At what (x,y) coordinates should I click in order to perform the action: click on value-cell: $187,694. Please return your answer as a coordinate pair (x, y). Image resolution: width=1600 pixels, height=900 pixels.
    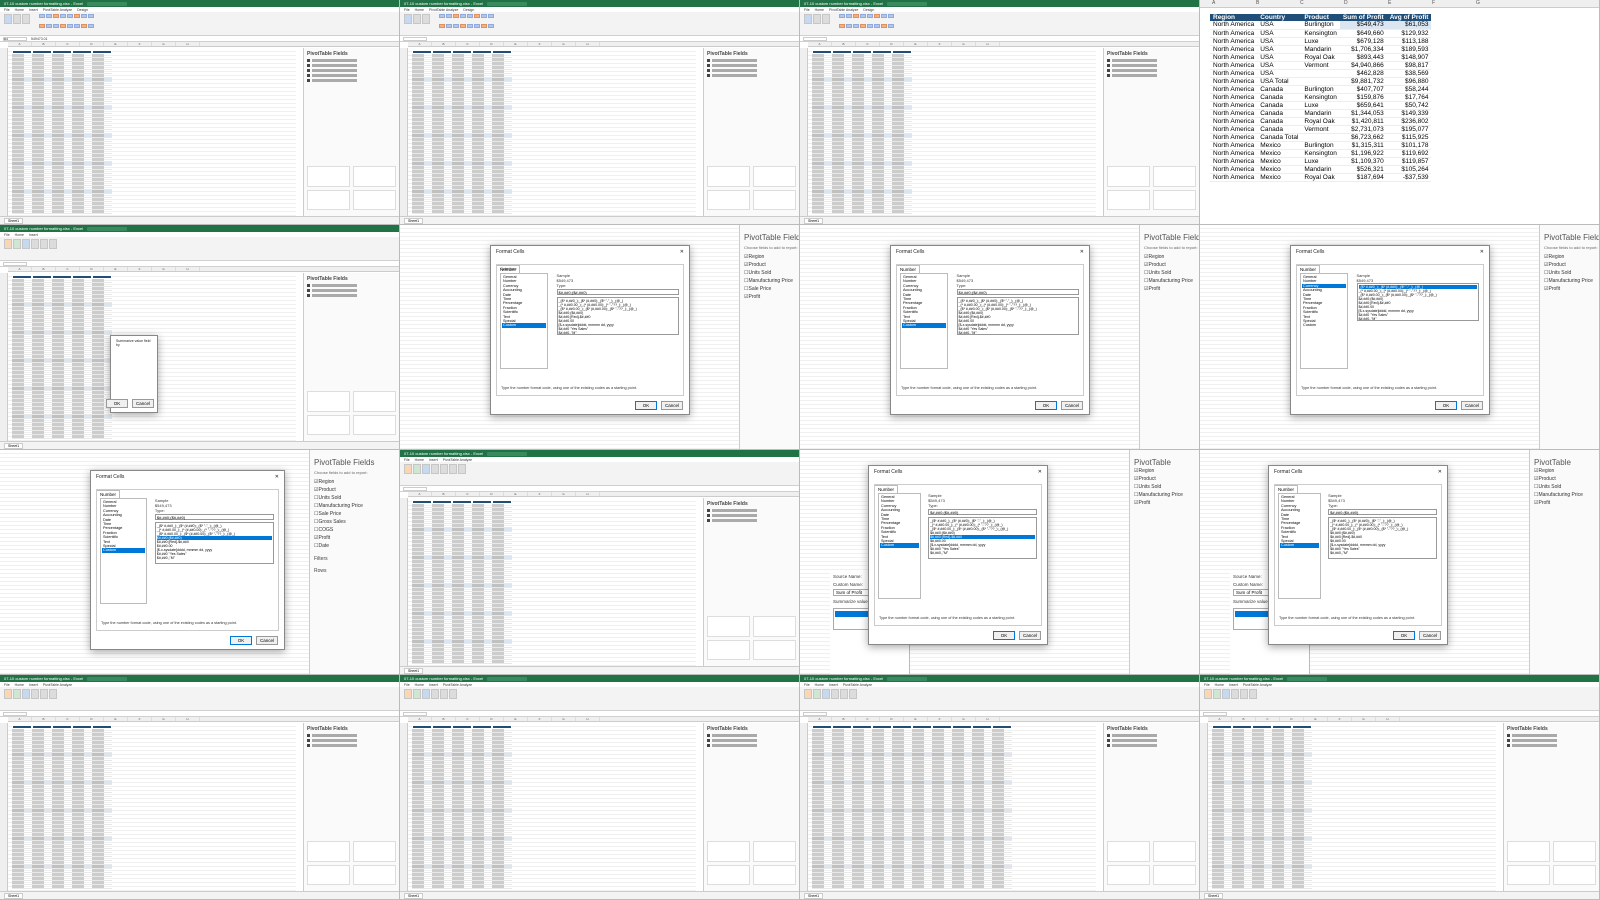
    Looking at the image, I should click on (1363, 177).